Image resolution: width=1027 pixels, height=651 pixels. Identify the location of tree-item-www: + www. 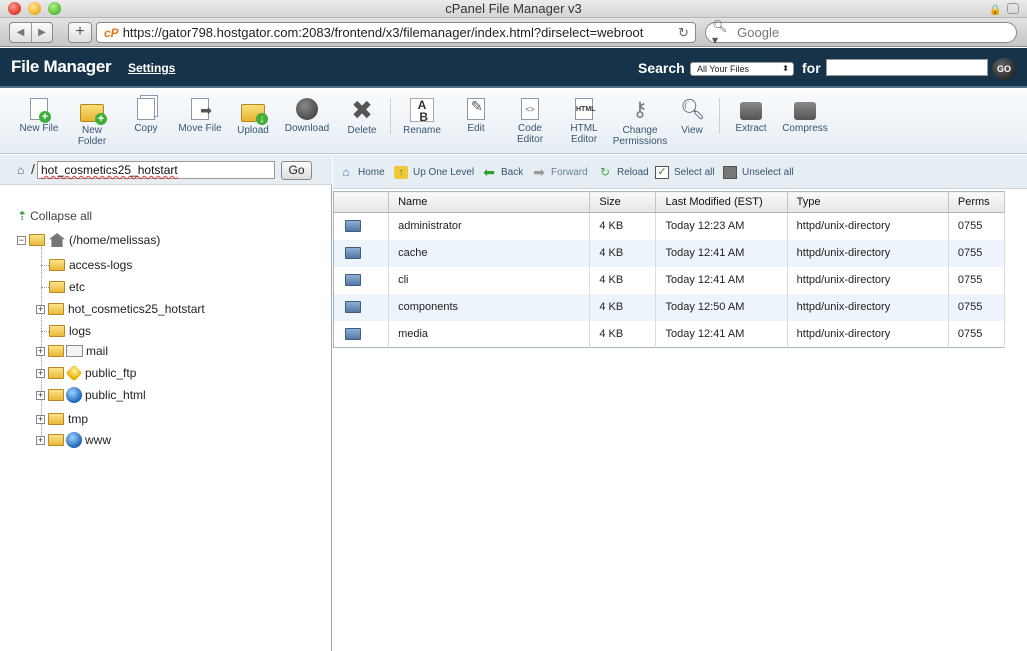
(73, 440).